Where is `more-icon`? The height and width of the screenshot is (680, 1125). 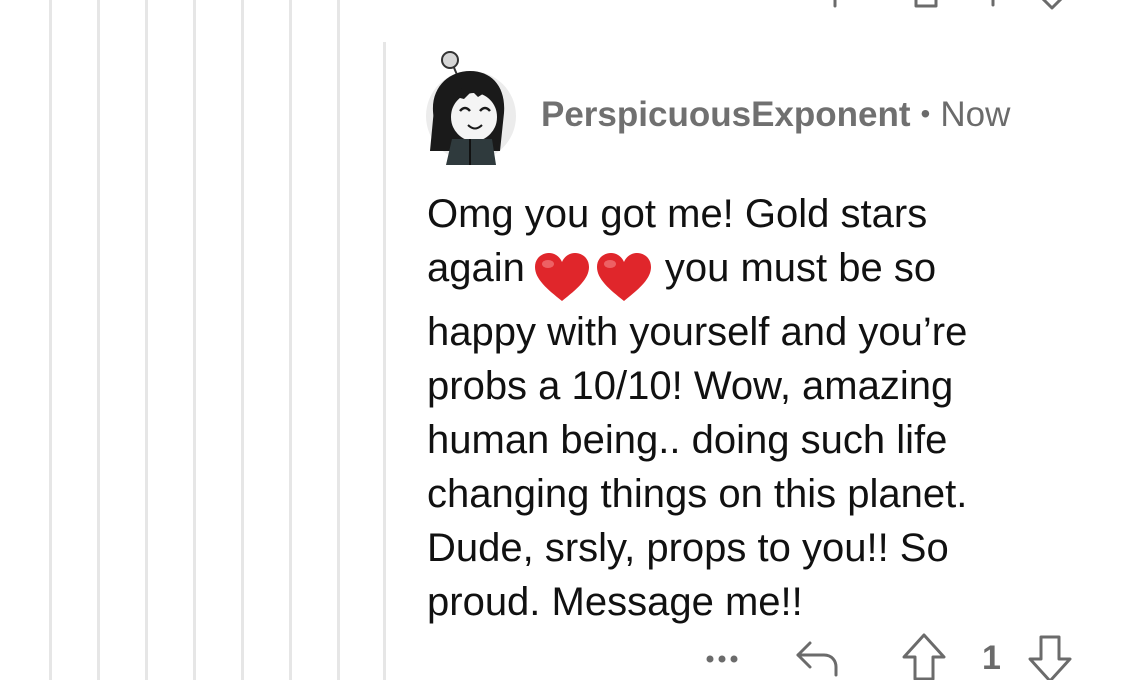
more-icon is located at coordinates (722, 657).